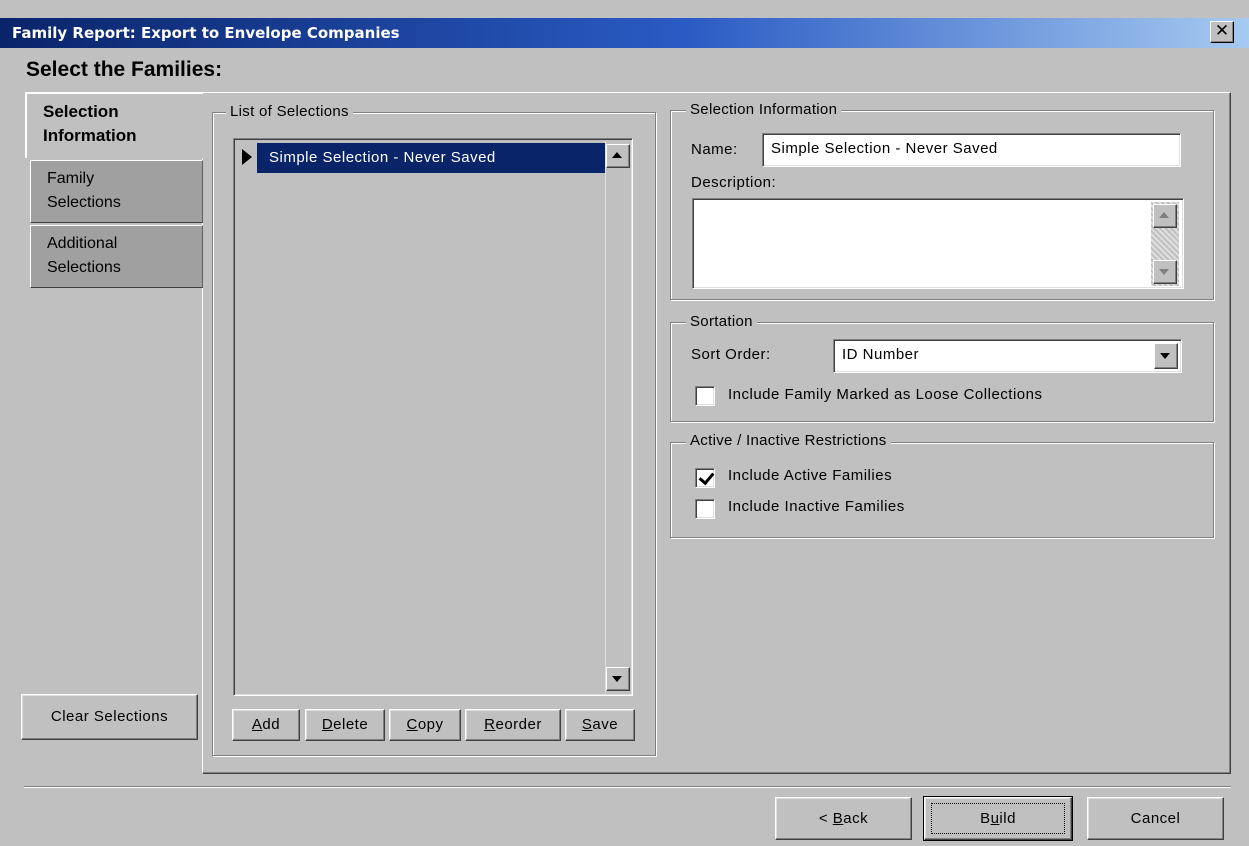 The height and width of the screenshot is (846, 1249). What do you see at coordinates (938, 243) in the screenshot?
I see `description-textarea` at bounding box center [938, 243].